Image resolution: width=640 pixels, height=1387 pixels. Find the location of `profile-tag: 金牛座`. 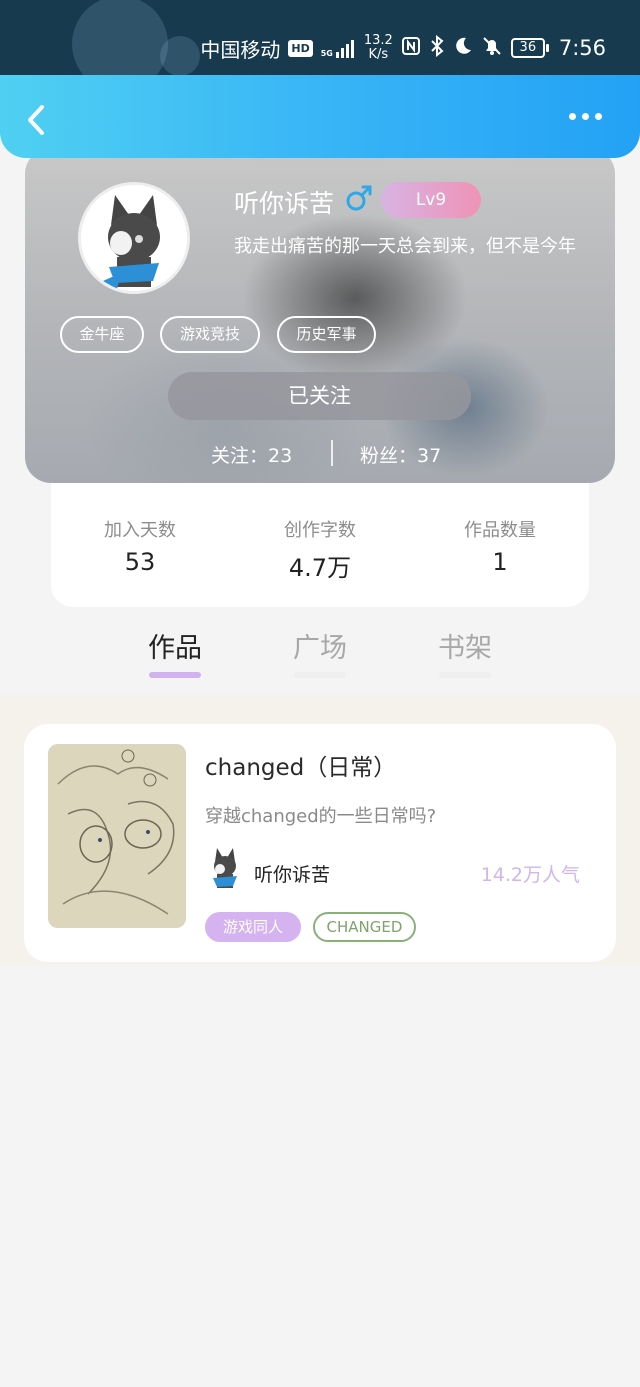

profile-tag: 金牛座 is located at coordinates (102, 334).